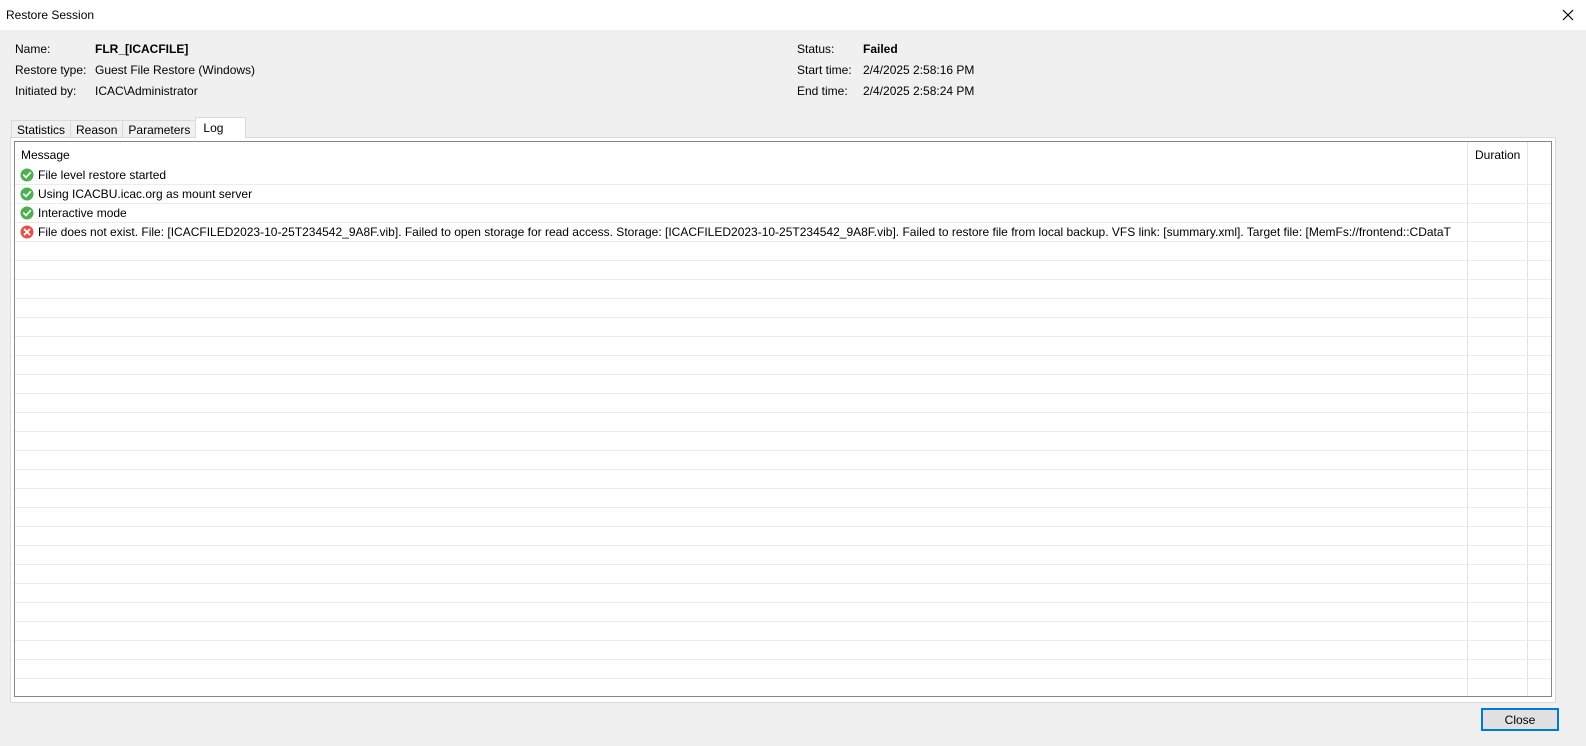 This screenshot has height=746, width=1586. Describe the element at coordinates (793, 15) in the screenshot. I see `title-bar: Restore Session` at that location.